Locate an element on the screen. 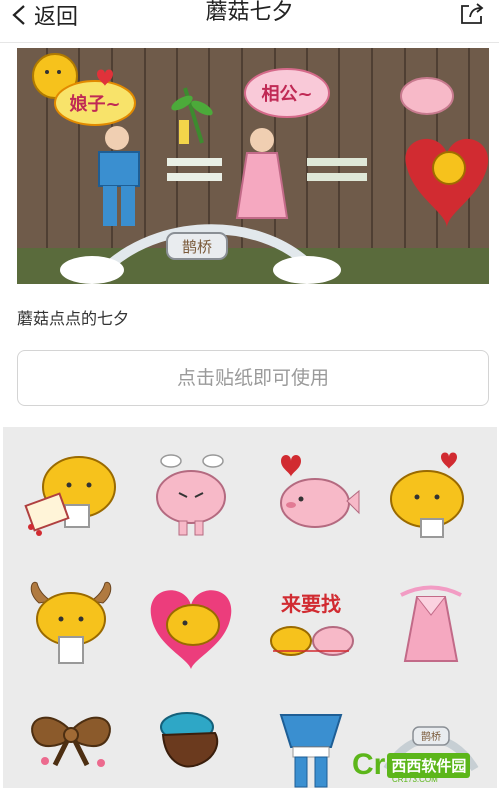  top-nav-bar: 返回 蘑菇七夕 is located at coordinates (249, 21).